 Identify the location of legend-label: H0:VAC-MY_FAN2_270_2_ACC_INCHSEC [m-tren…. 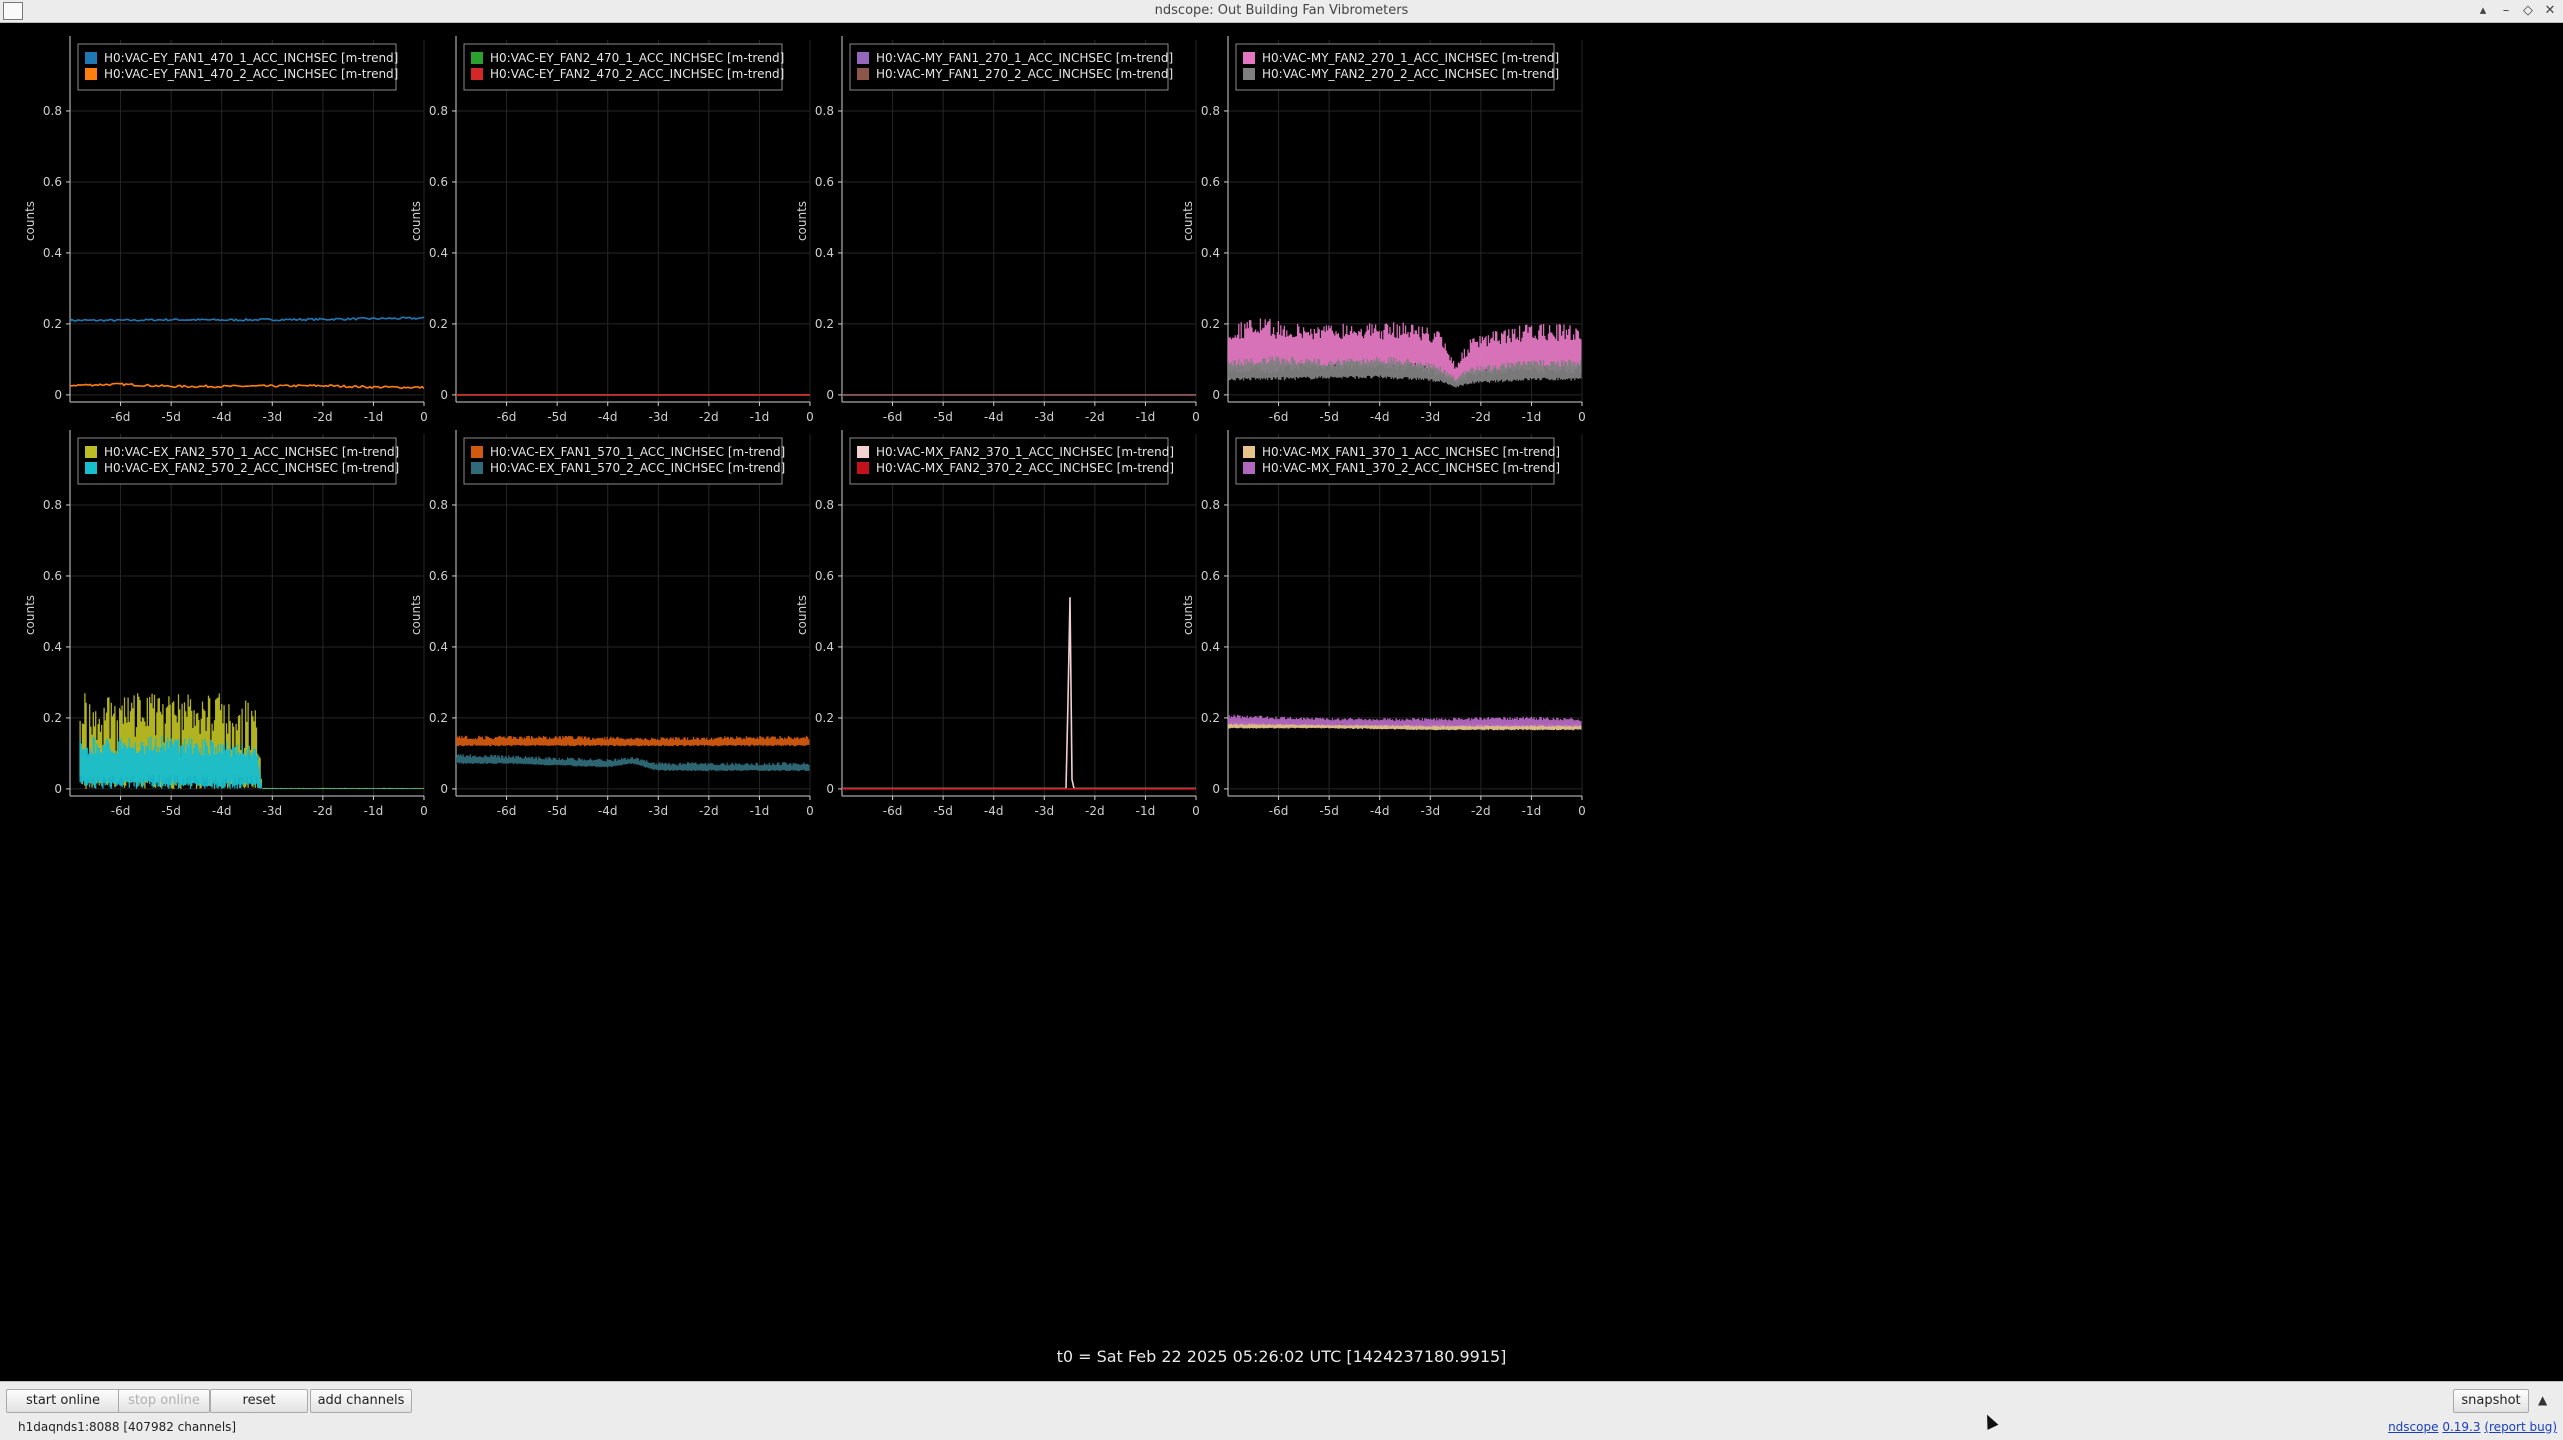
(1410, 74).